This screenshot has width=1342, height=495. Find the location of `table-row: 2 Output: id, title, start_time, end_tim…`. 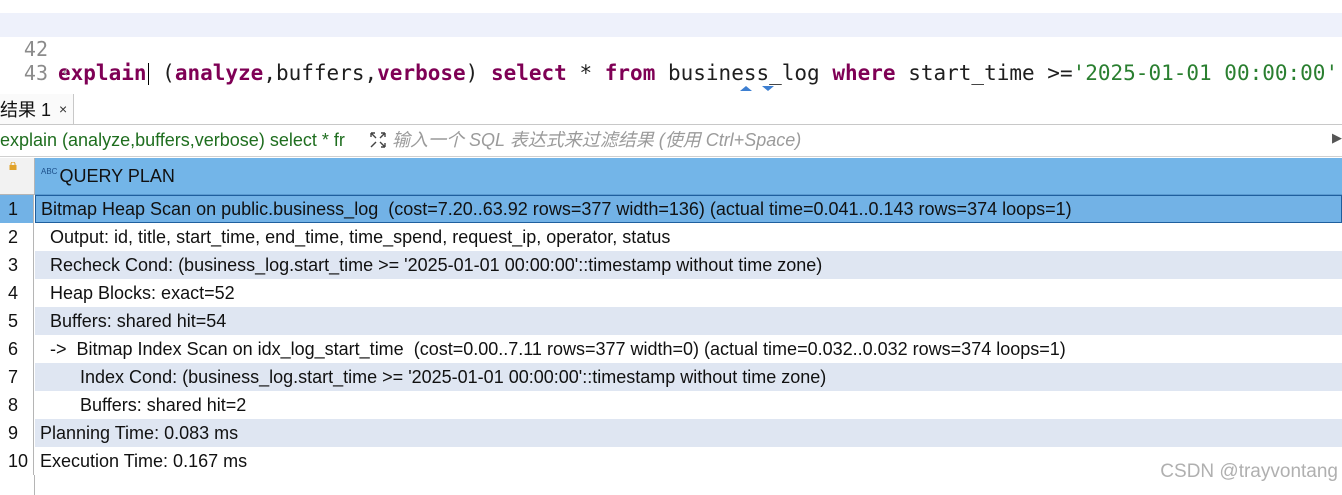

table-row: 2 Output: id, title, start_time, end_tim… is located at coordinates (671, 237).